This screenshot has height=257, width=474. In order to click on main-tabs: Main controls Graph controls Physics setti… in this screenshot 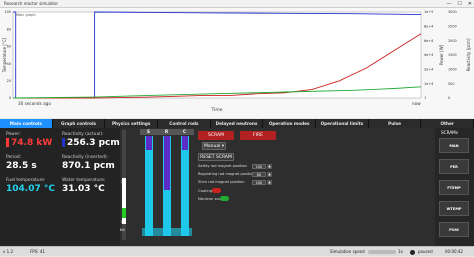, I will do `click(237, 123)`.